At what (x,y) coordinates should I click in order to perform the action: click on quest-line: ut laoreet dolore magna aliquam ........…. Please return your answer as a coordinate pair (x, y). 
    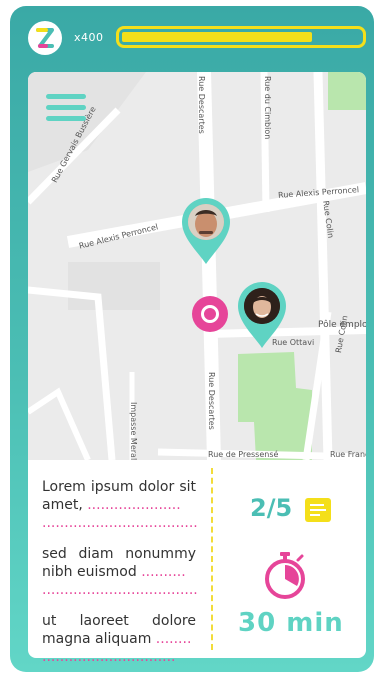
    Looking at the image, I should click on (119, 639).